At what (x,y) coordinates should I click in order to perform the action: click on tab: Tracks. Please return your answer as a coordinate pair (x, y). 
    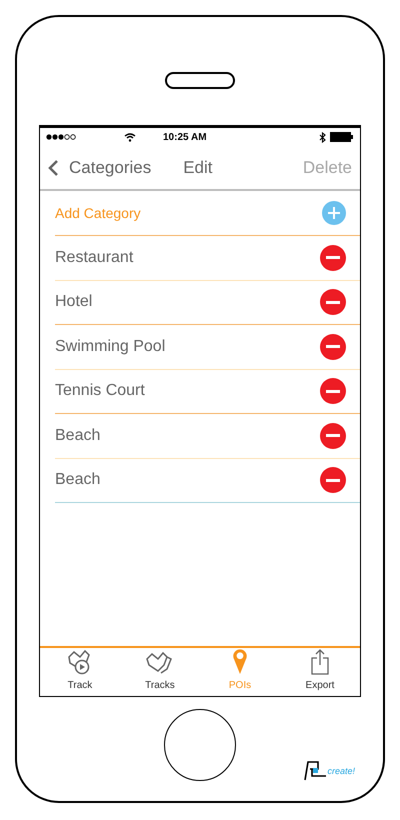
    Looking at the image, I should click on (160, 672).